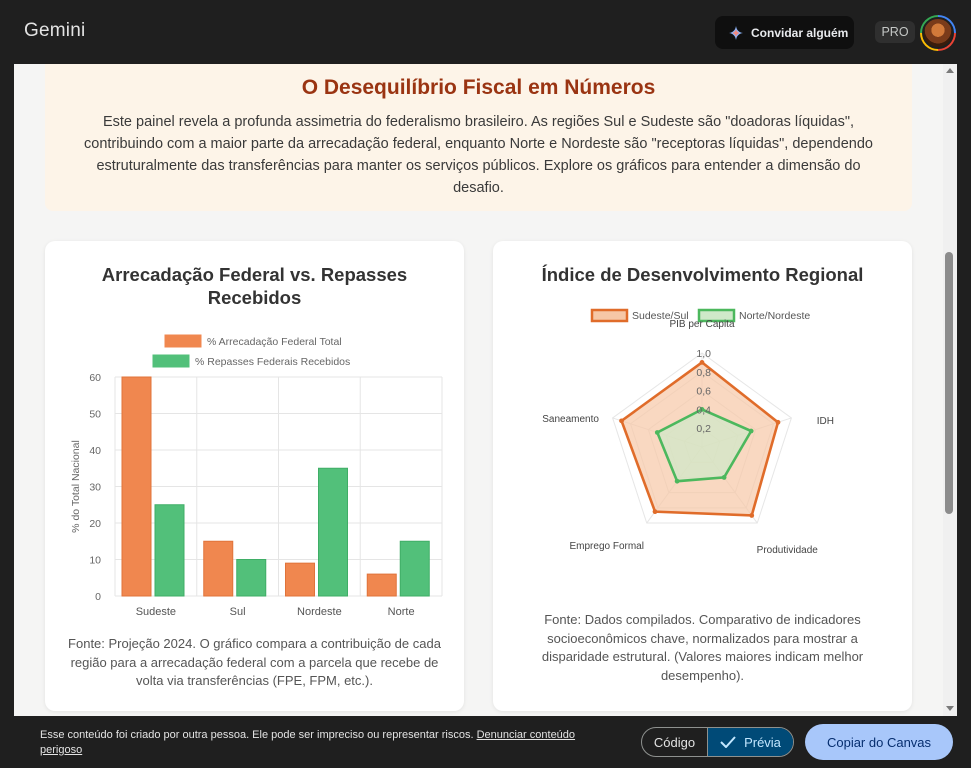  What do you see at coordinates (272, 362) in the screenshot?
I see `legend-label-1: % Repasses Federais Recebidos` at bounding box center [272, 362].